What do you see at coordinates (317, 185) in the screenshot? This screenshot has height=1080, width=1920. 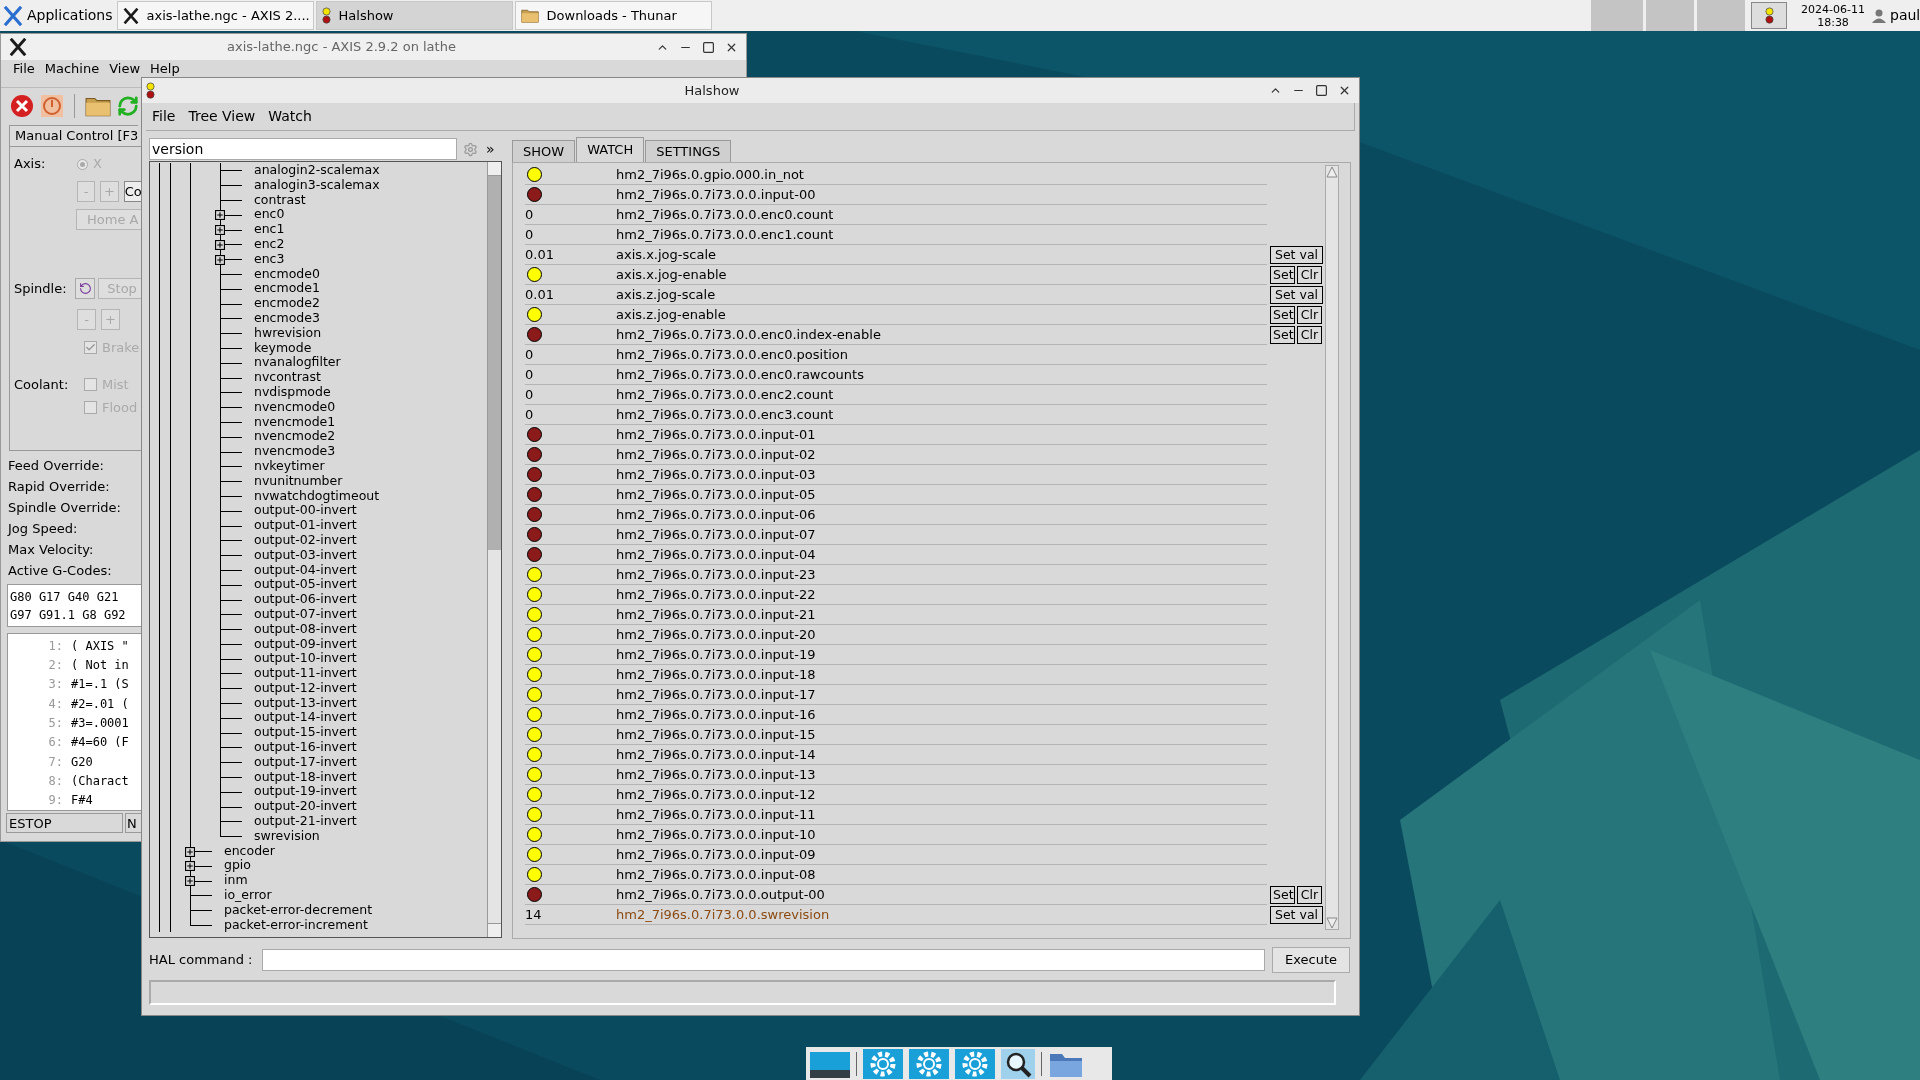 I see `tree-item: analogin3-scalemax` at bounding box center [317, 185].